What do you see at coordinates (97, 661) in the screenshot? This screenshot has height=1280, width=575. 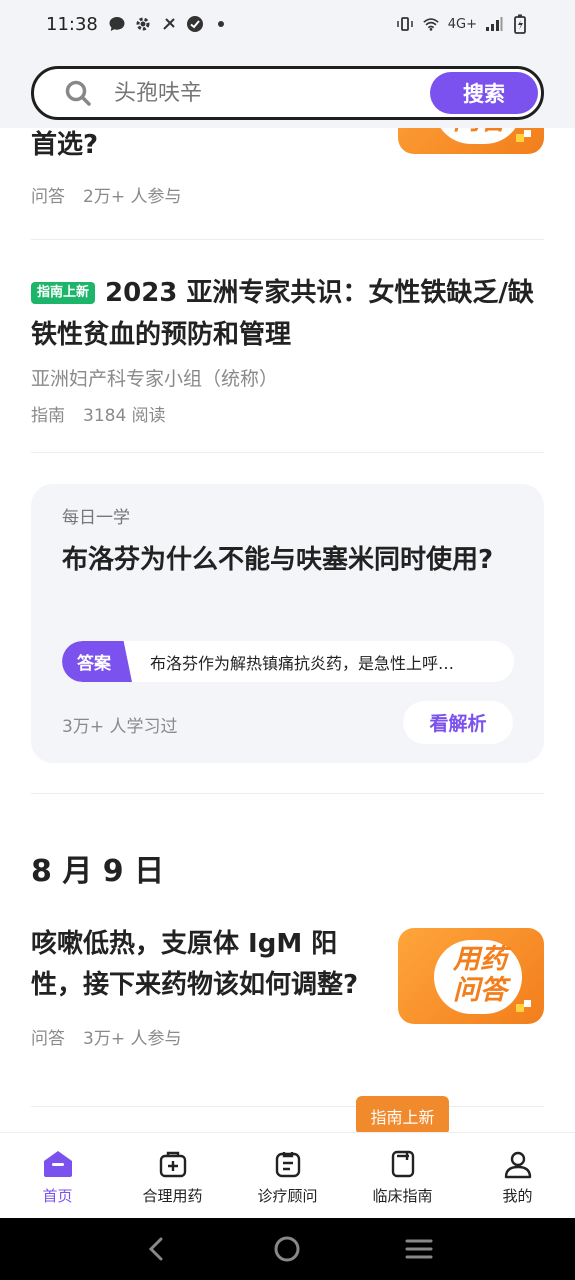 I see `answer-tag: 答案` at bounding box center [97, 661].